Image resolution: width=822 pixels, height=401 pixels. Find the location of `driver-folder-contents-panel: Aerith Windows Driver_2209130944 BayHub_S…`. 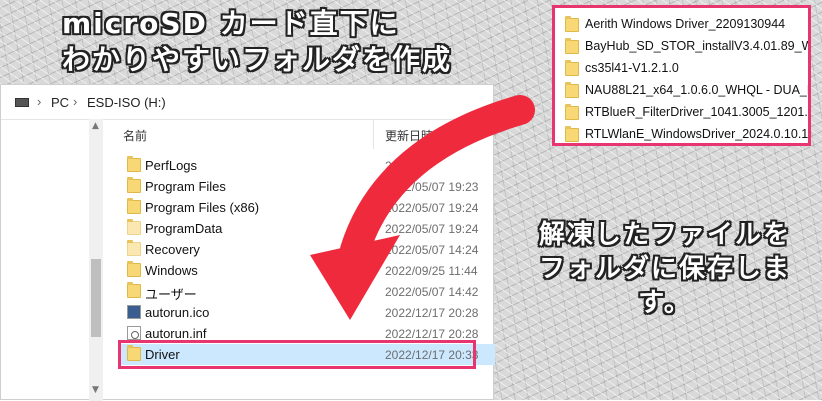

driver-folder-contents-panel: Aerith Windows Driver_2209130944 BayHub_S… is located at coordinates (681, 75).